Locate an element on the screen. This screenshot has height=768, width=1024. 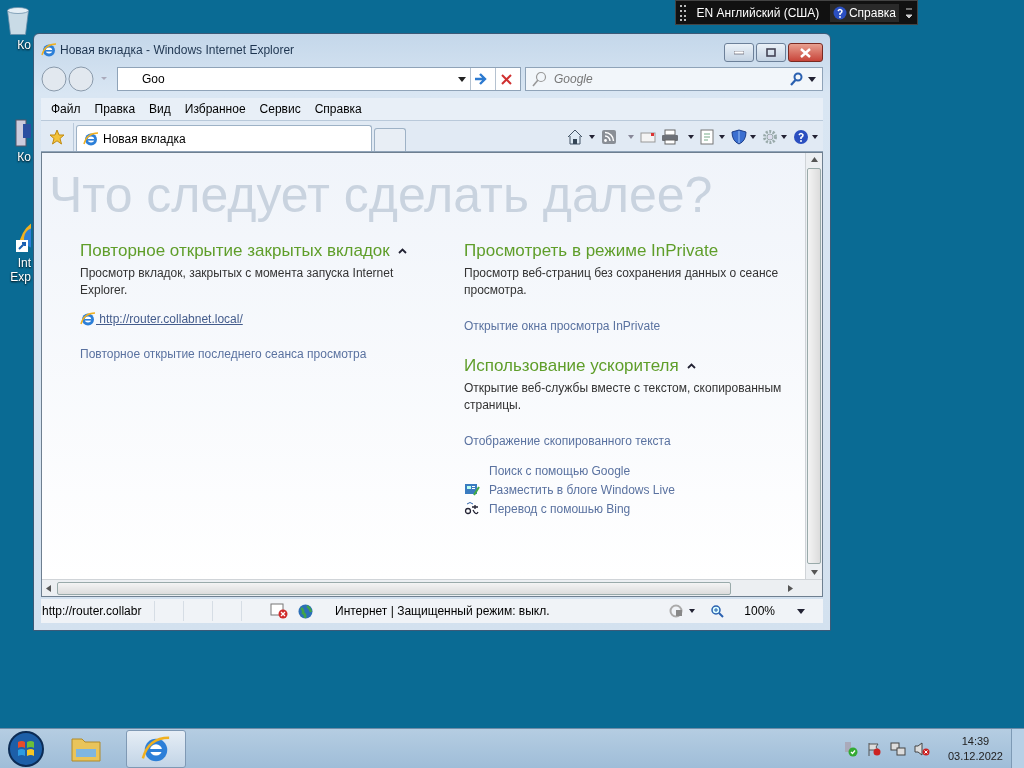
go-arrow-icon is located at coordinates (481, 79).